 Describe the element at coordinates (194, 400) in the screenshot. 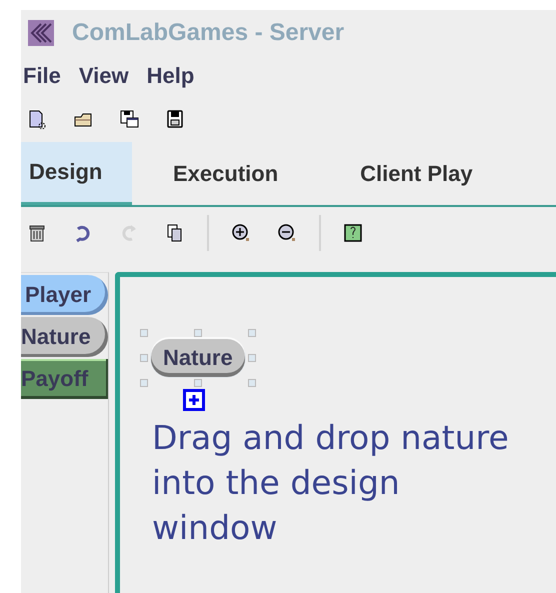

I see `add-icon` at that location.